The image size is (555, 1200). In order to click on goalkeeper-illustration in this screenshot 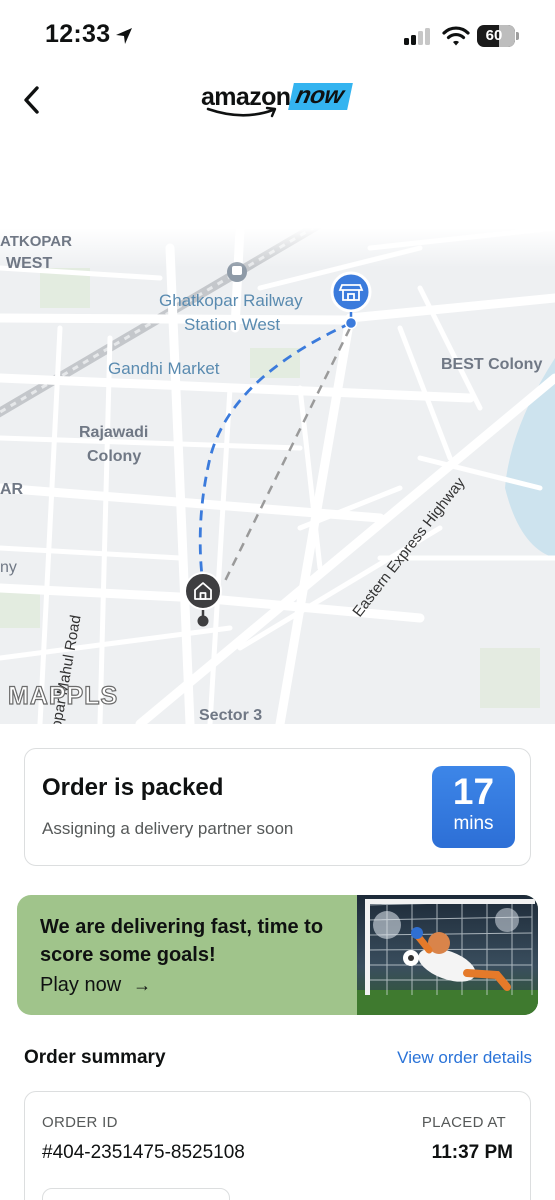, I will do `click(447, 955)`.